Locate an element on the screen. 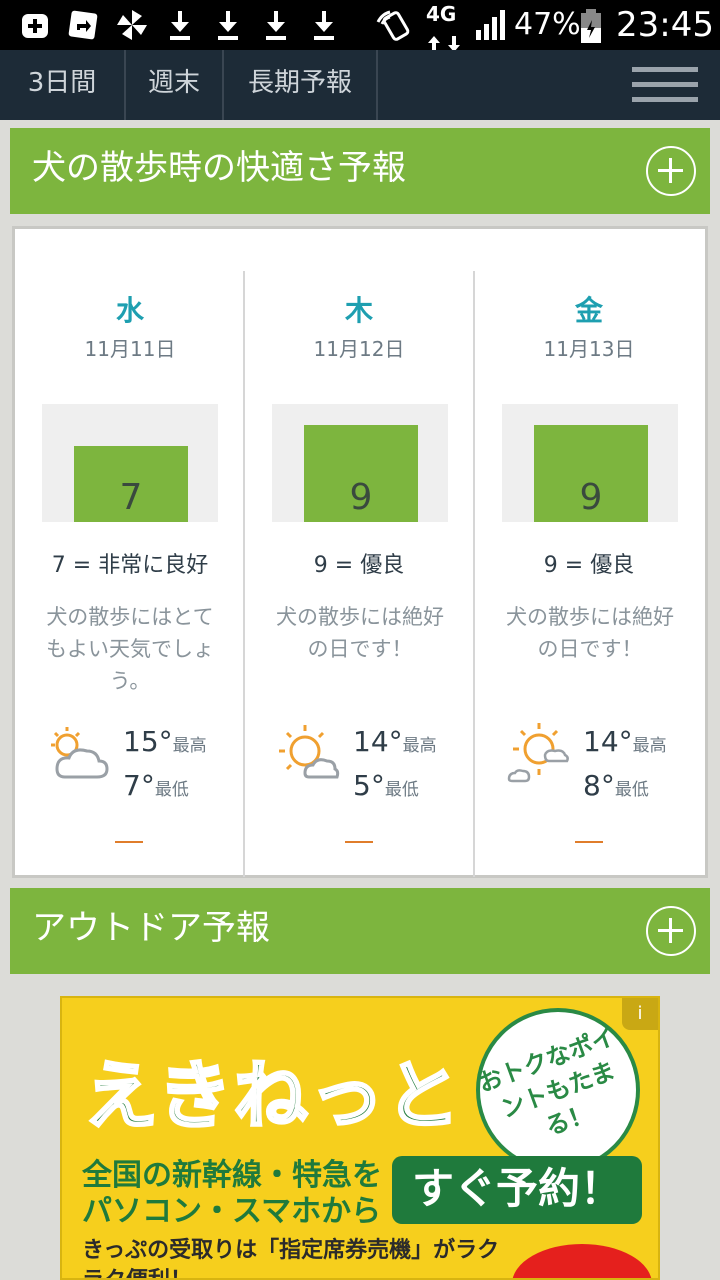 This screenshot has height=1280, width=720. section-title: 犬の散歩時の快適さ予報 is located at coordinates (219, 168).